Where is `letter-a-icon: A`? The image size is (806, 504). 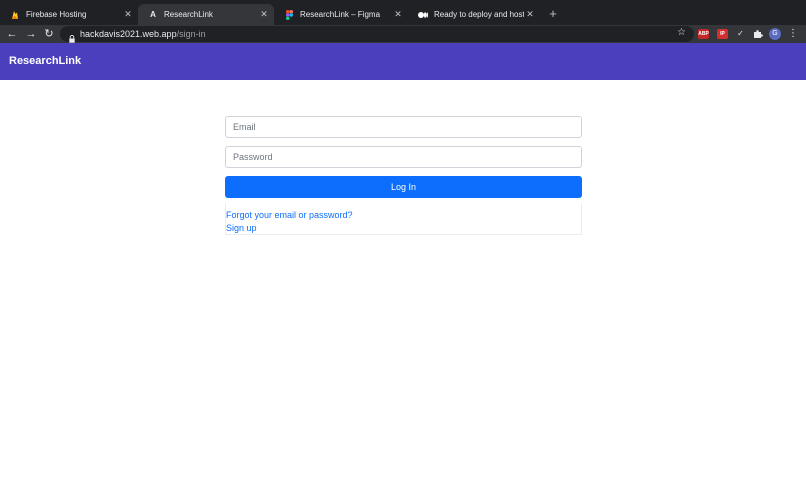
letter-a-icon: A is located at coordinates (153, 14).